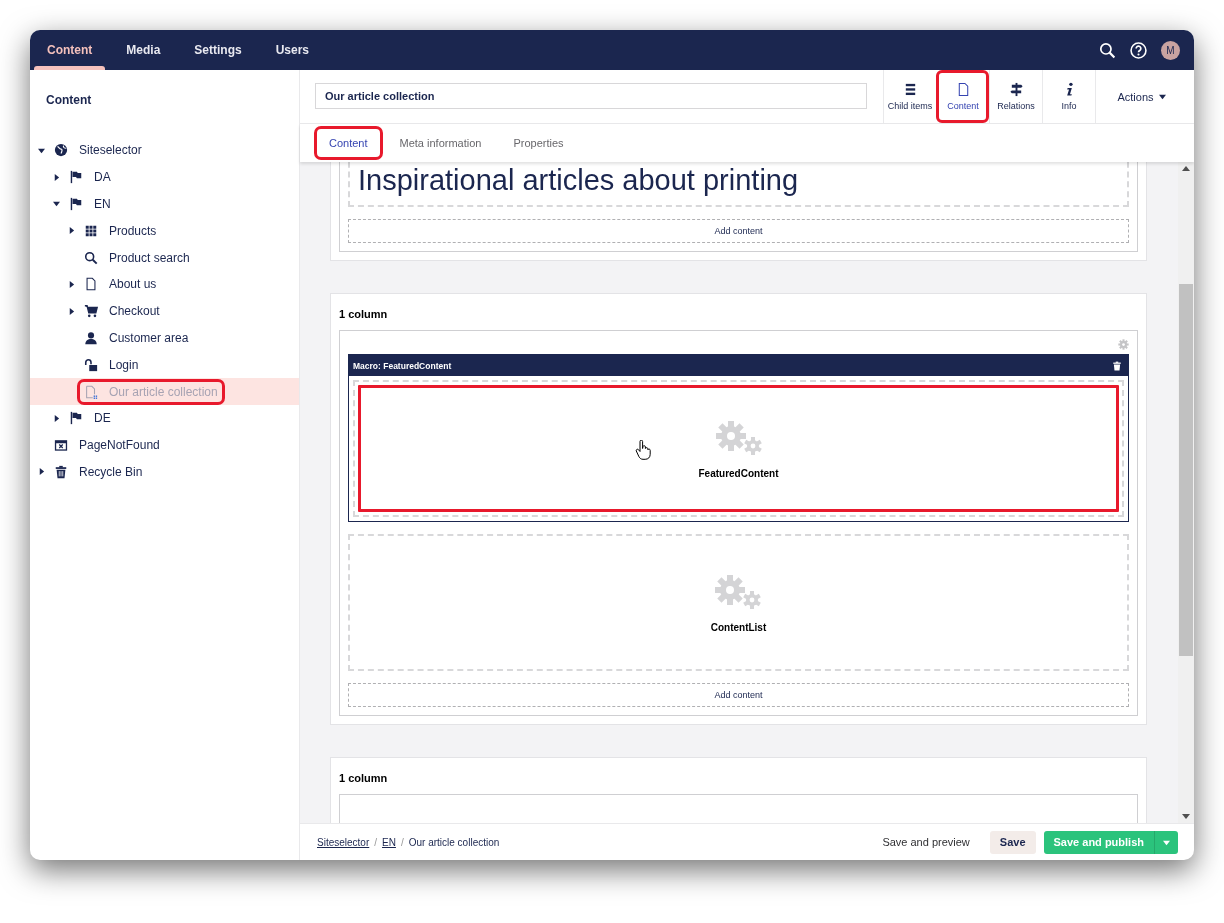  I want to click on nav-section: Content, so click(70, 50).